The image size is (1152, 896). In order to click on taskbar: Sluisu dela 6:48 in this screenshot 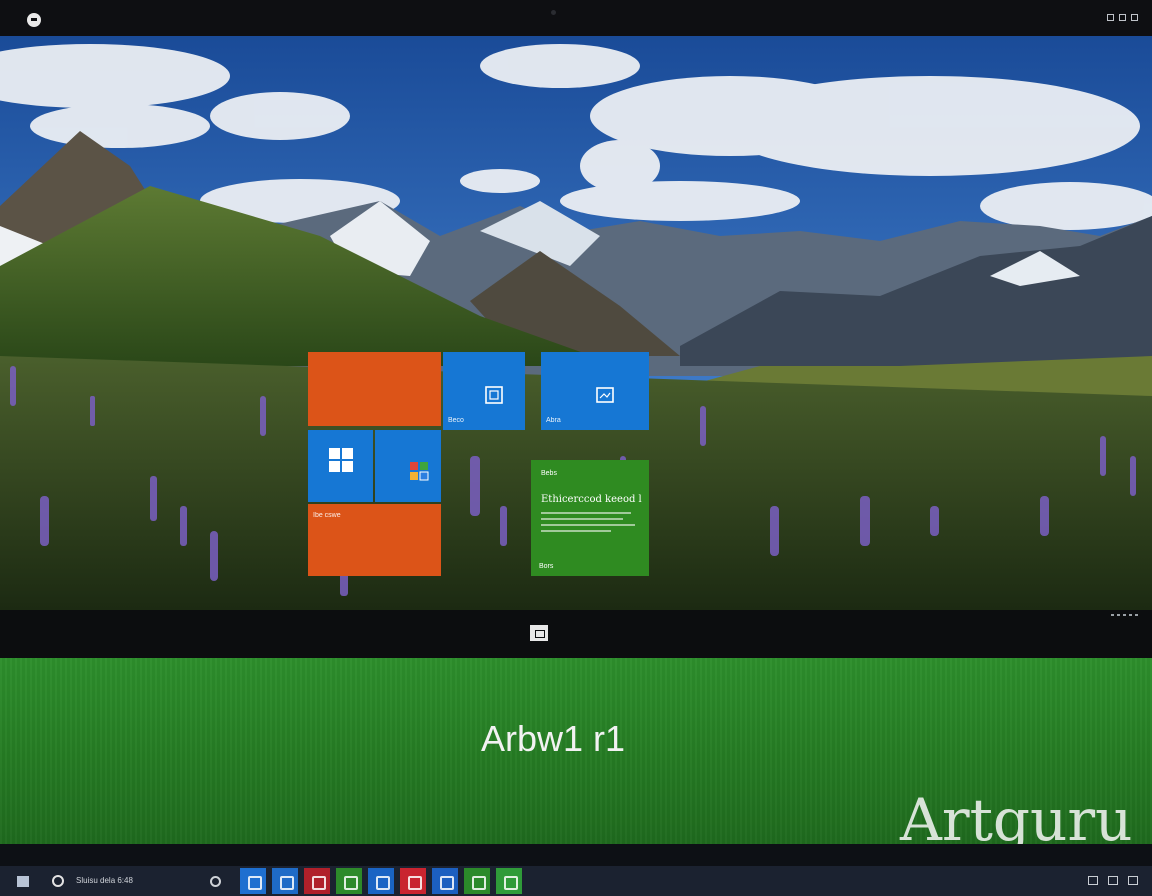, I will do `click(576, 870)`.